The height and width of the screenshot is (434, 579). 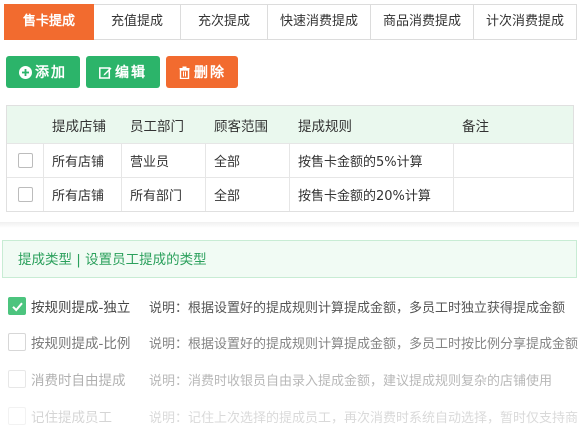 What do you see at coordinates (351, 381) in the screenshot?
I see `option-description: 说明：消费时收银员自由录入提成金额，建议提成规则复杂的店铺使用` at bounding box center [351, 381].